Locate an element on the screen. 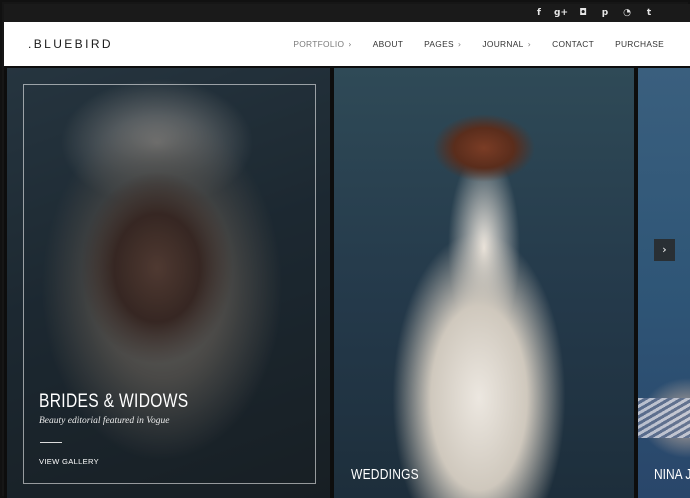 The height and width of the screenshot is (498, 690). view-gallery-link: VIEW GALLERY is located at coordinates (69, 461).